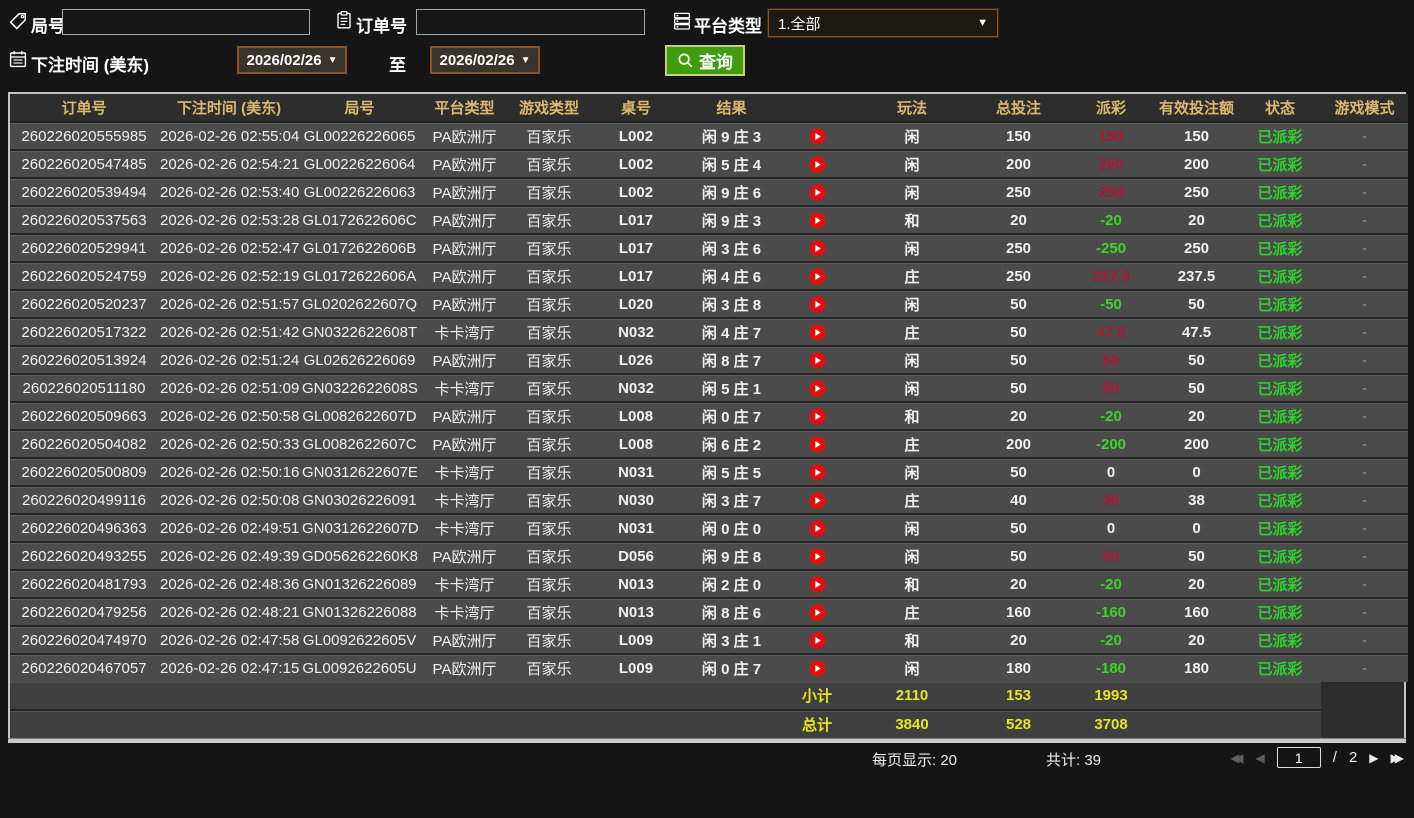 Image resolution: width=1414 pixels, height=818 pixels. Describe the element at coordinates (731, 136) in the screenshot. I see `cell-result: 闲 9 庄 3` at that location.